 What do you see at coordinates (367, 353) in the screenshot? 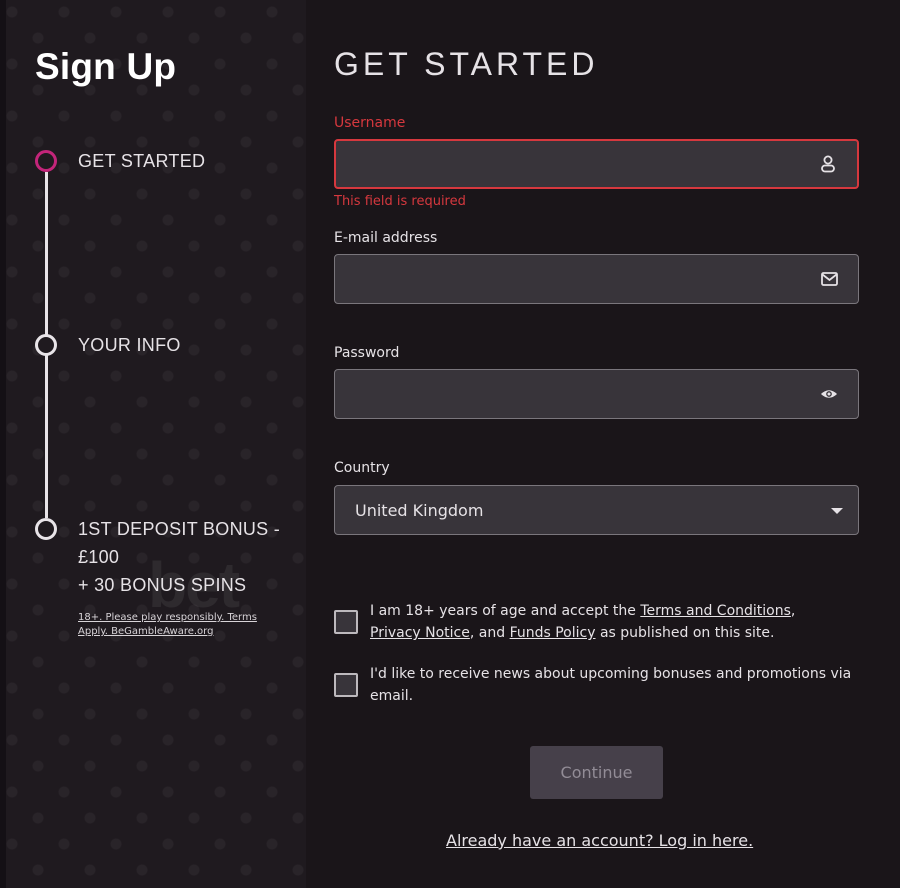
I see `password-label: Password` at bounding box center [367, 353].